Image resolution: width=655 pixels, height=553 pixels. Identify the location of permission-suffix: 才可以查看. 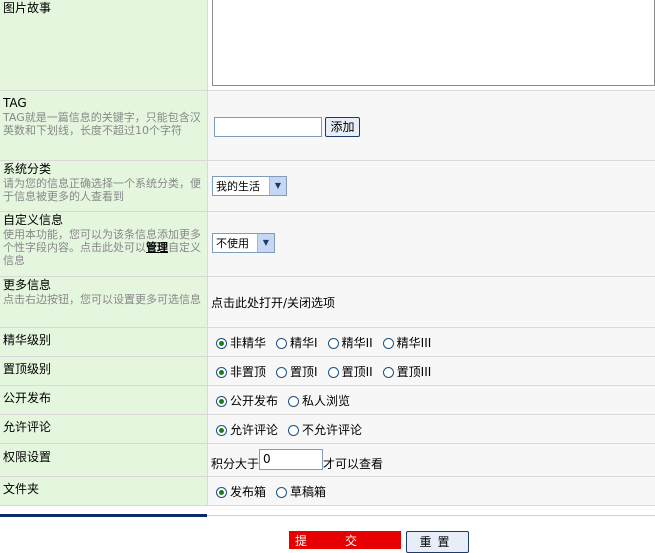
(353, 464).